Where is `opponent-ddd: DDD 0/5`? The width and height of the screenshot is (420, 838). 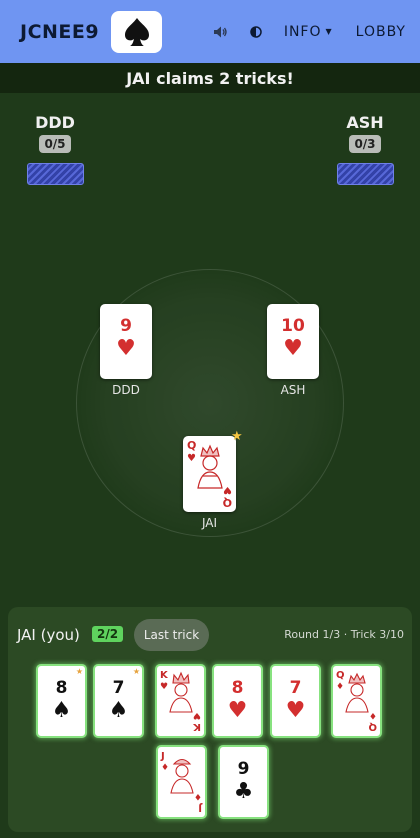
opponent-ddd: DDD 0/5 is located at coordinates (55, 149).